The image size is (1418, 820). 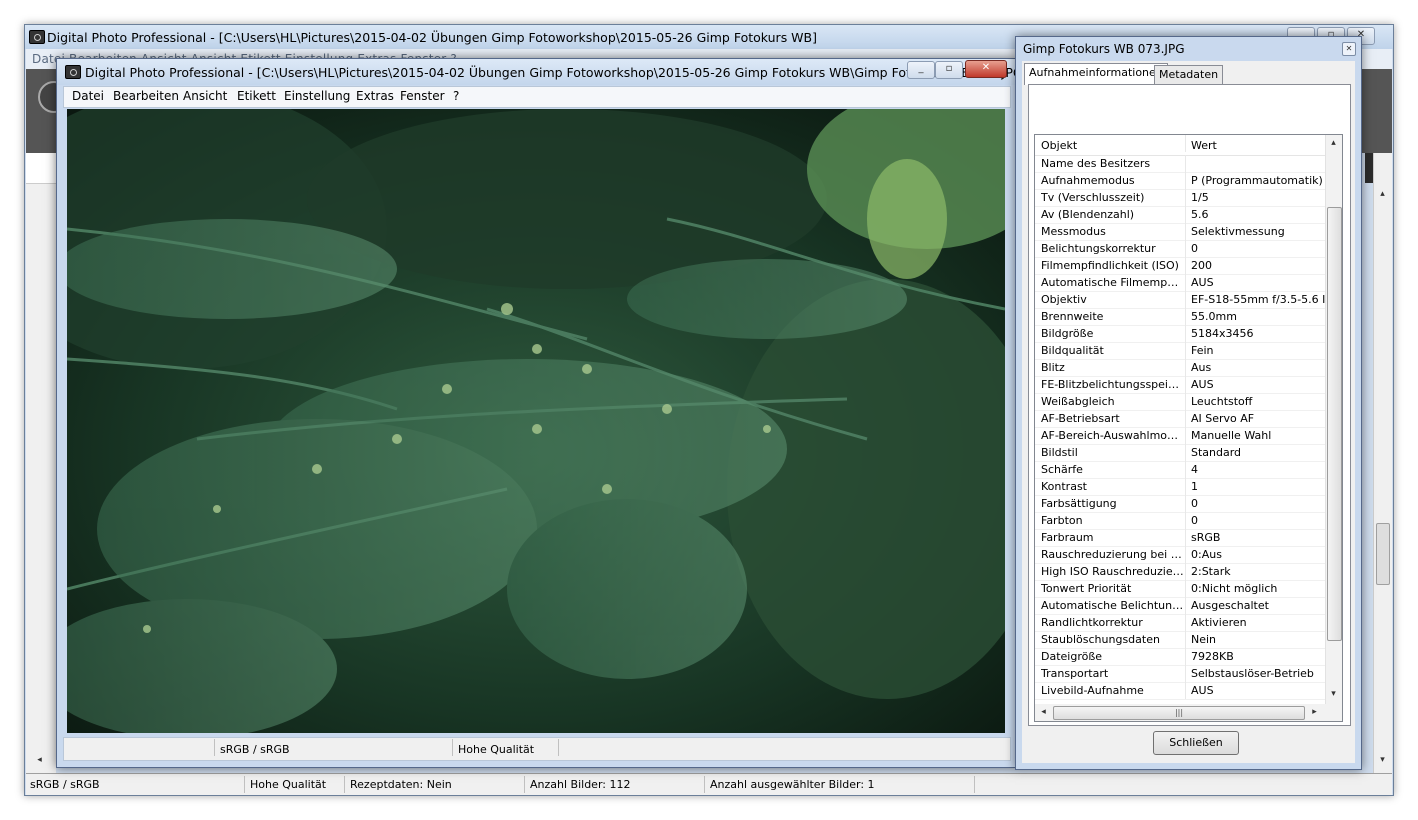 I want to click on table-row: Rauschreduzierung bei Lan... 0:Aus, so click(x=1180, y=555).